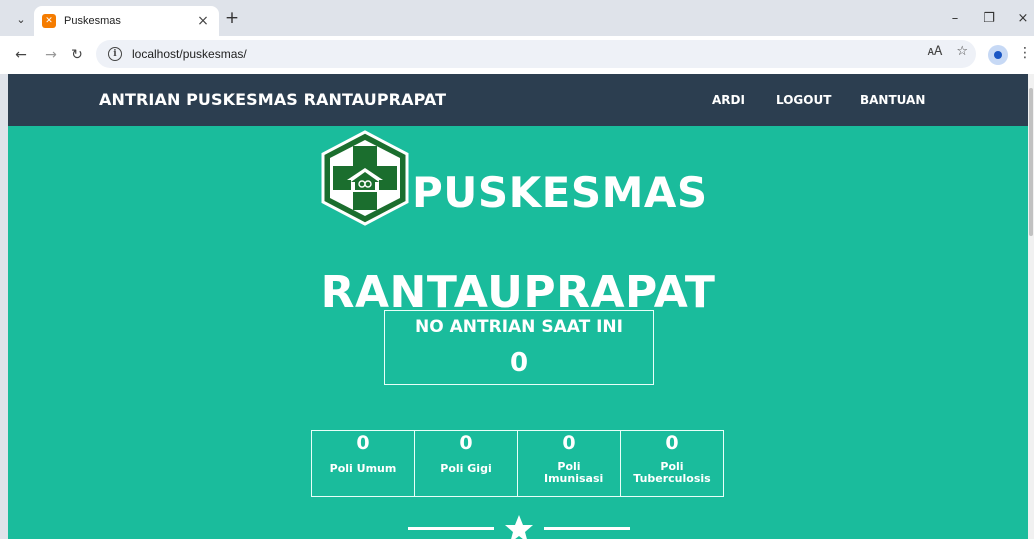 The width and height of the screenshot is (1034, 539). What do you see at coordinates (989, 18) in the screenshot?
I see `restore-icon: ❐` at bounding box center [989, 18].